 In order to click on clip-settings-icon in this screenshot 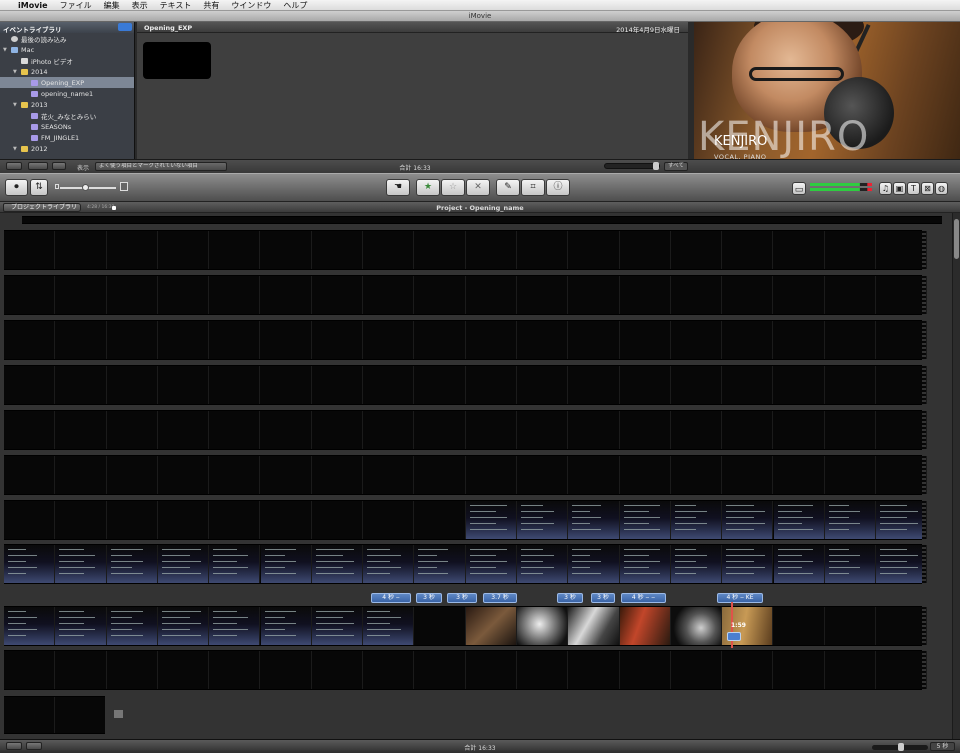, I will do `click(734, 636)`.